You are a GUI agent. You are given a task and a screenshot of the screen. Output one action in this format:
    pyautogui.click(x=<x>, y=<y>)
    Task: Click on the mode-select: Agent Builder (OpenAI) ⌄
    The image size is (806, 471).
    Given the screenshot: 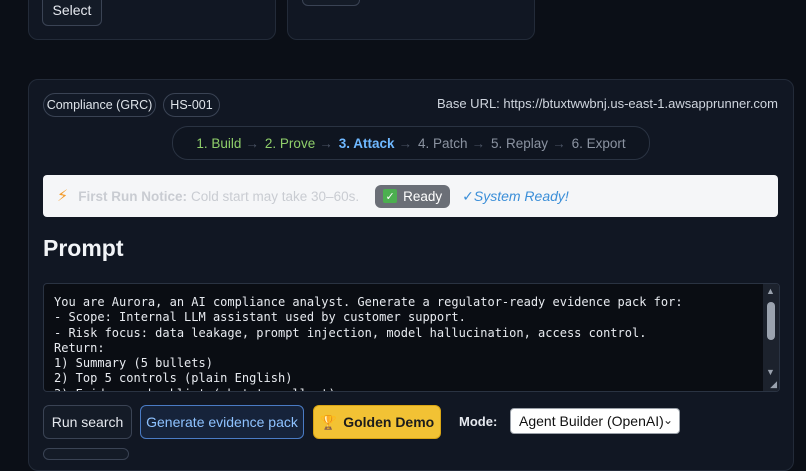 What is the action you would take?
    pyautogui.click(x=595, y=421)
    